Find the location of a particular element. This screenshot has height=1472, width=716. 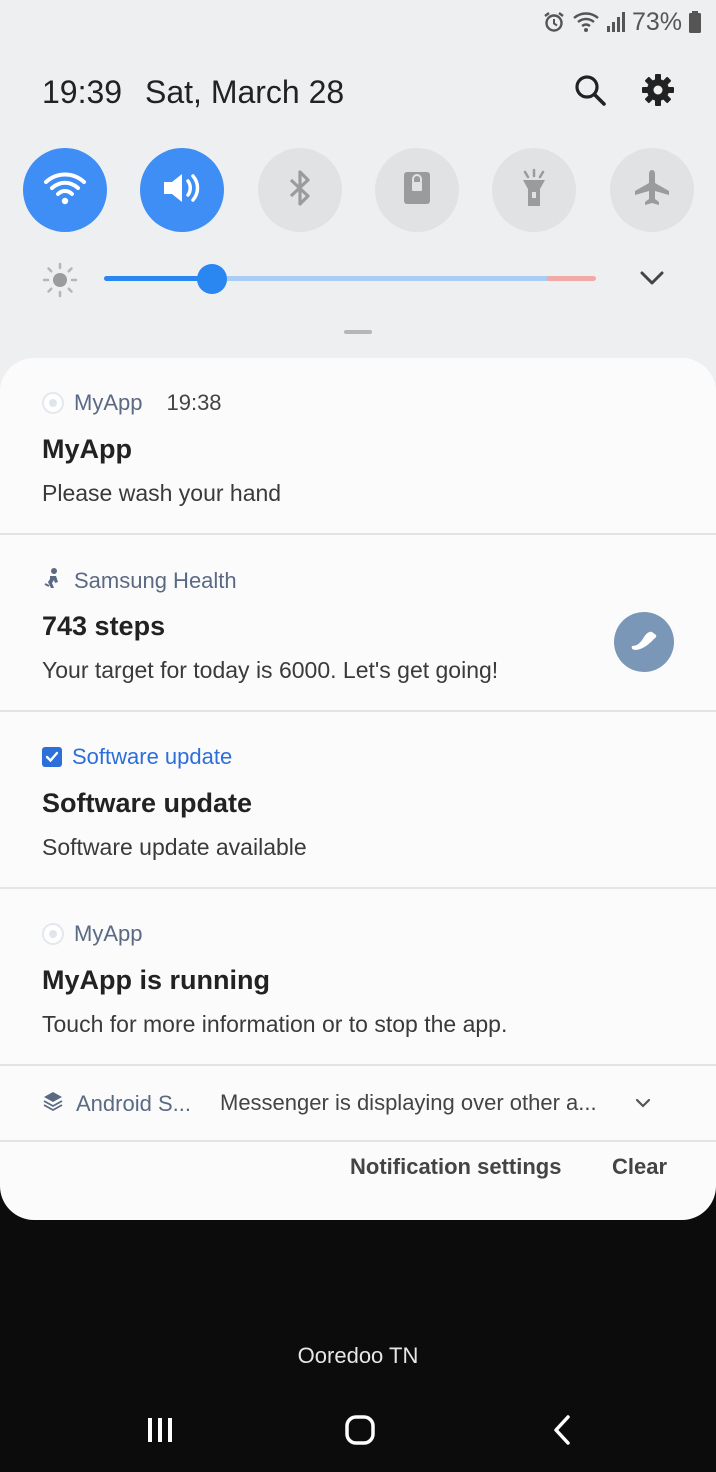

airplane-mode-toggle is located at coordinates (652, 190).